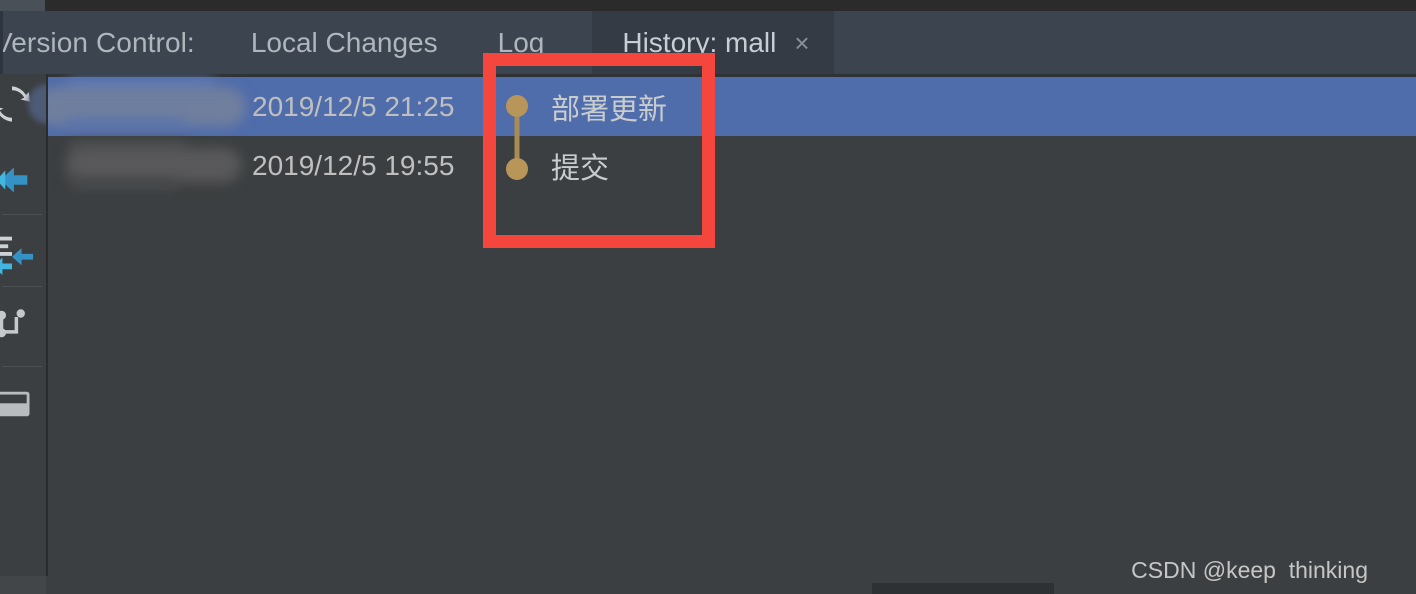  What do you see at coordinates (732, 588) in the screenshot?
I see `horizontal-scrollbar-track` at bounding box center [732, 588].